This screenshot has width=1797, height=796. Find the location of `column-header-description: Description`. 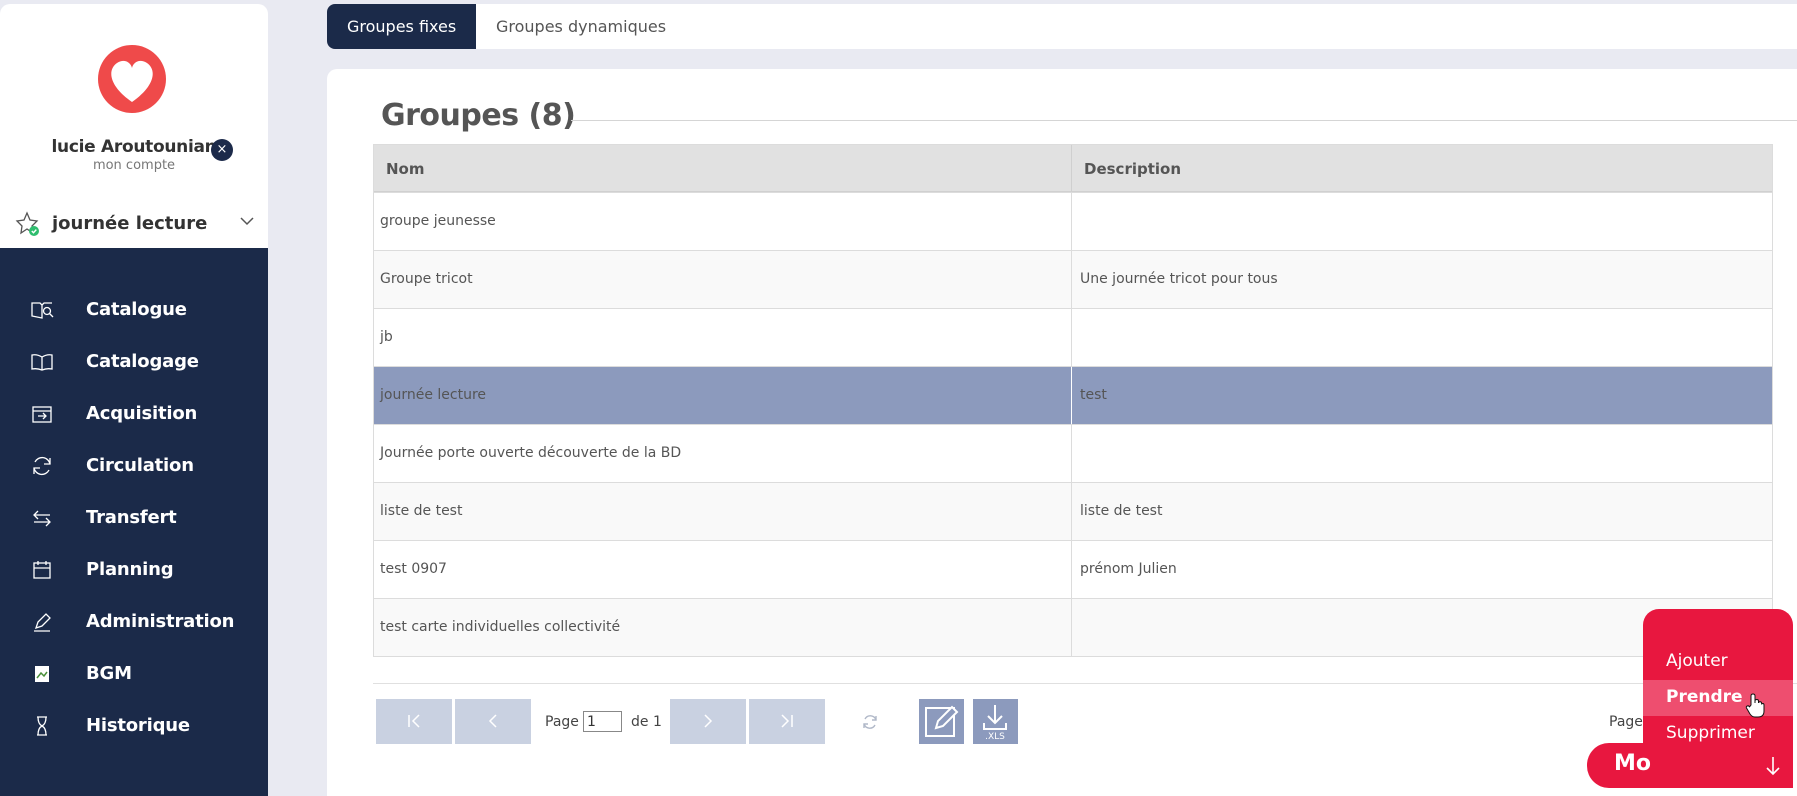

column-header-description: Description is located at coordinates (1132, 169).